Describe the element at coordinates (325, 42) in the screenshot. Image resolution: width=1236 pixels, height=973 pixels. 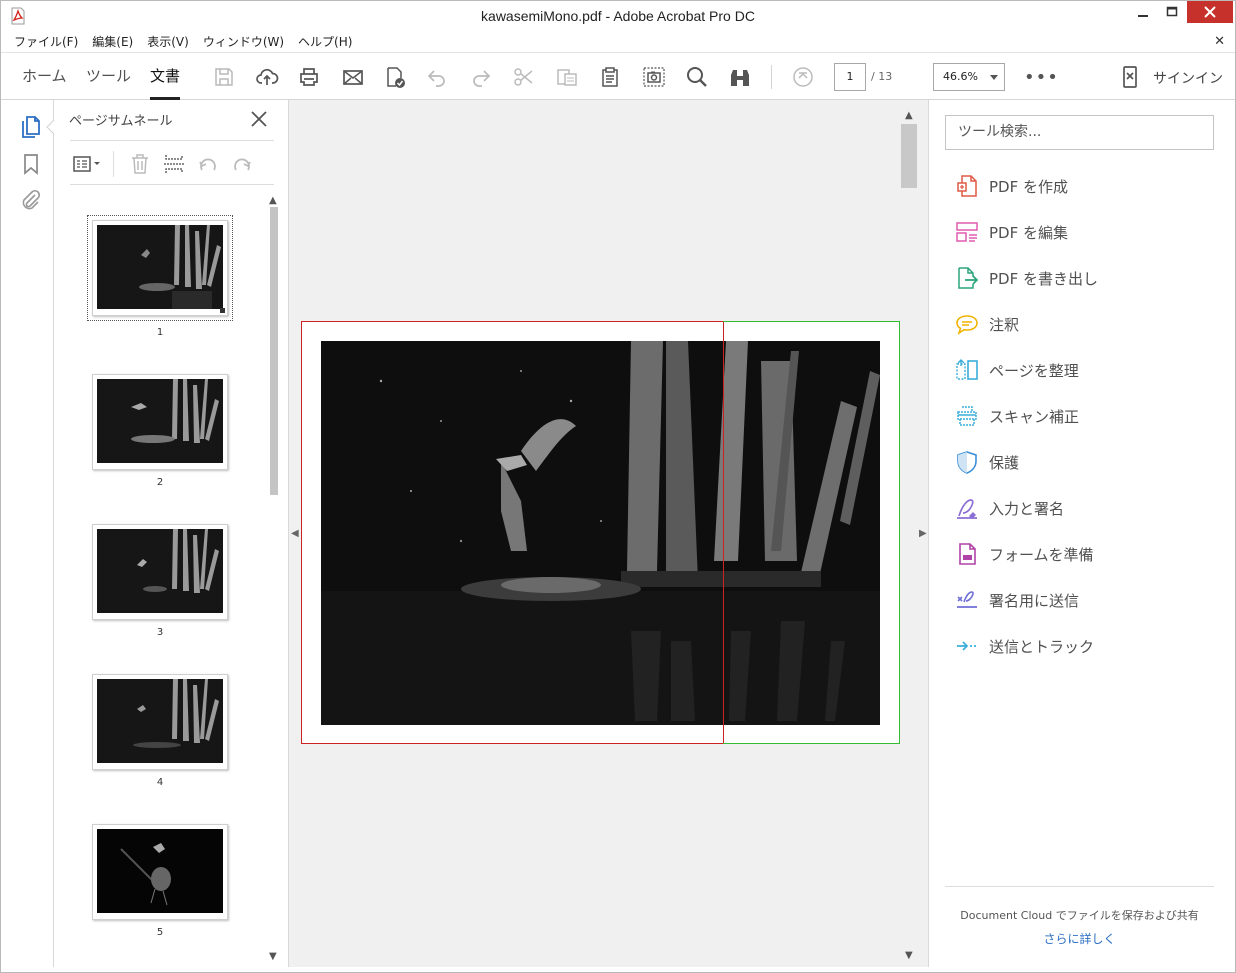
I see `menu-help: ヘルプ(H)` at that location.